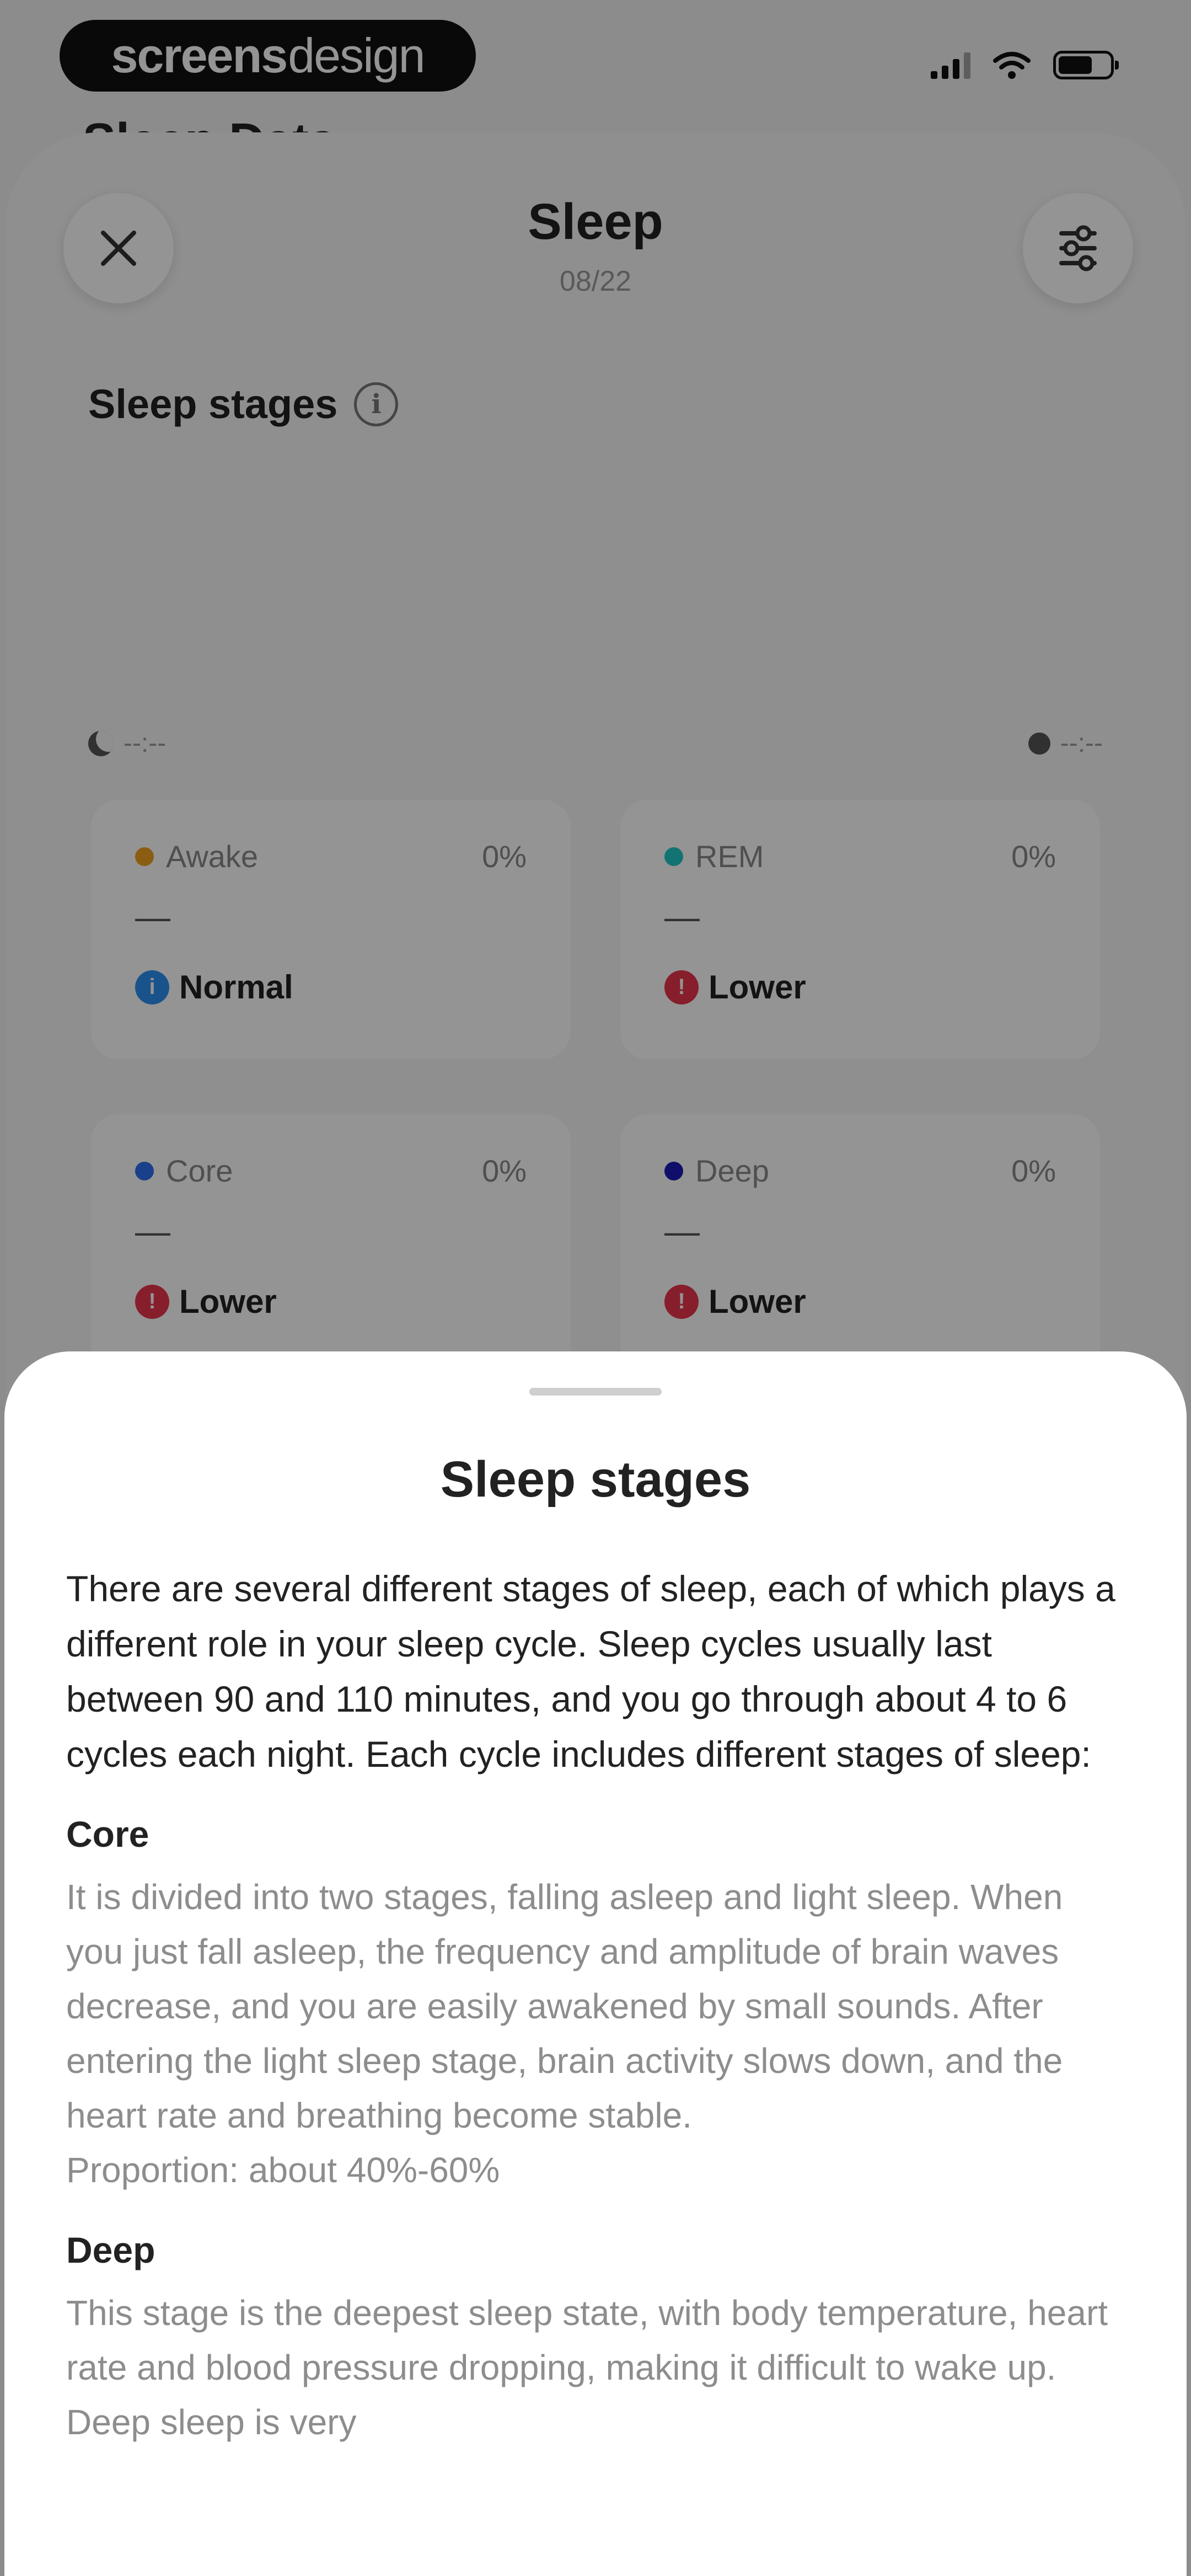 The width and height of the screenshot is (1191, 2576). Describe the element at coordinates (283, 2170) in the screenshot. I see `core-proportion: Proportion: about 40%-60%` at that location.